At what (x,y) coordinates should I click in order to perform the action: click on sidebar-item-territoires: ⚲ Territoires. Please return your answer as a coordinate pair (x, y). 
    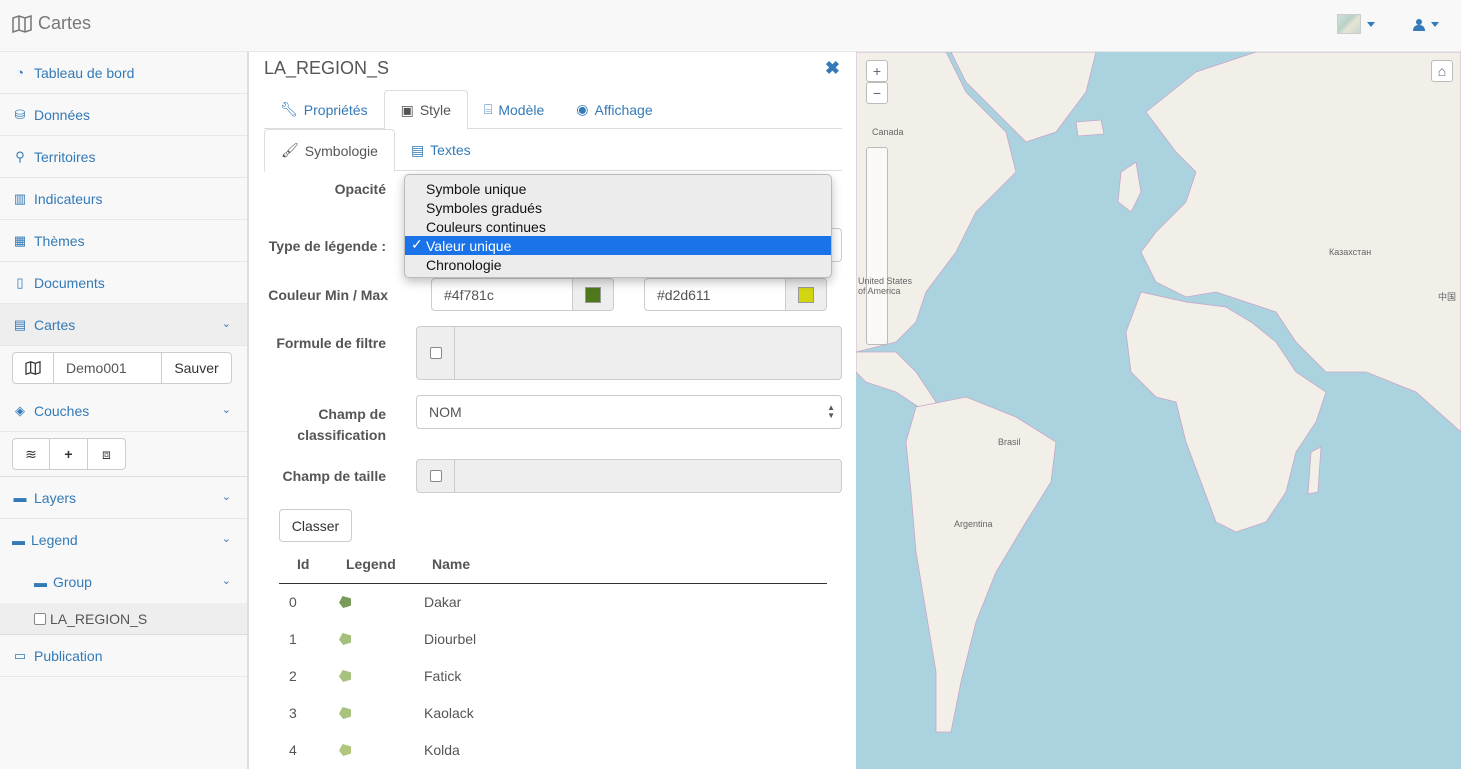
    Looking at the image, I should click on (123, 157).